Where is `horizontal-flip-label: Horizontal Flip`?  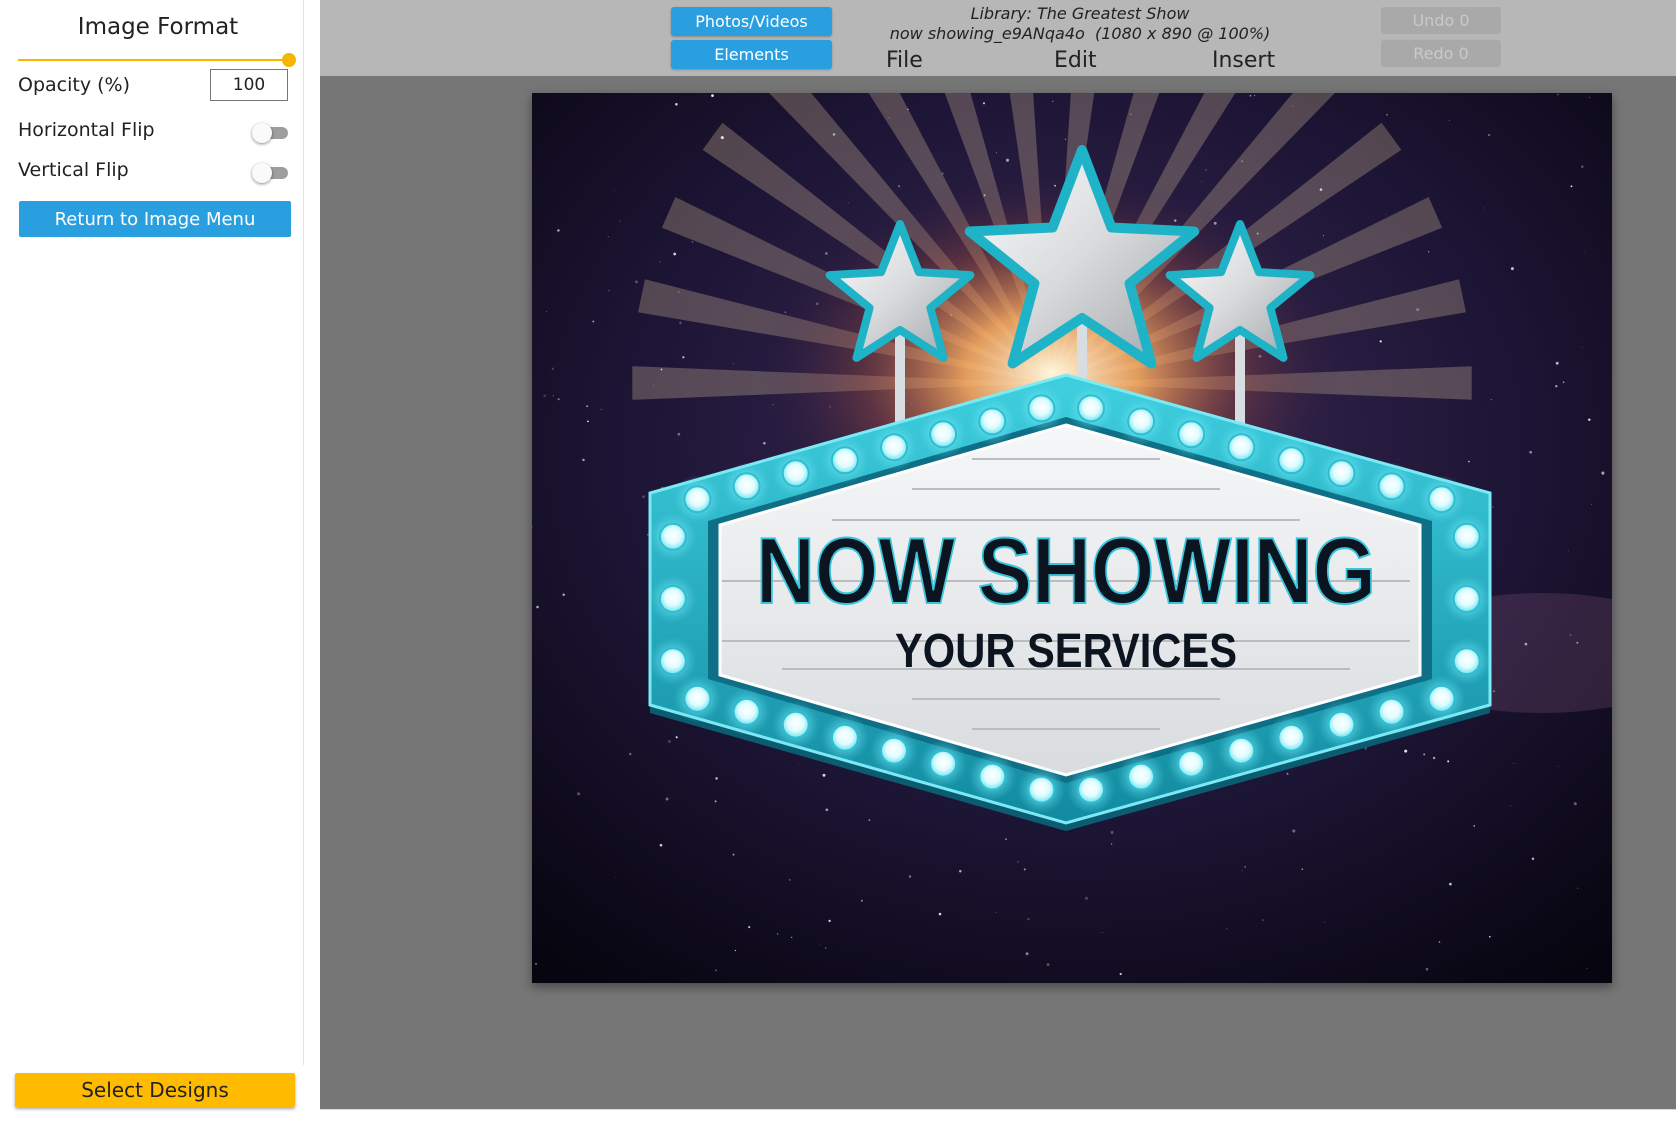 horizontal-flip-label: Horizontal Flip is located at coordinates (86, 130).